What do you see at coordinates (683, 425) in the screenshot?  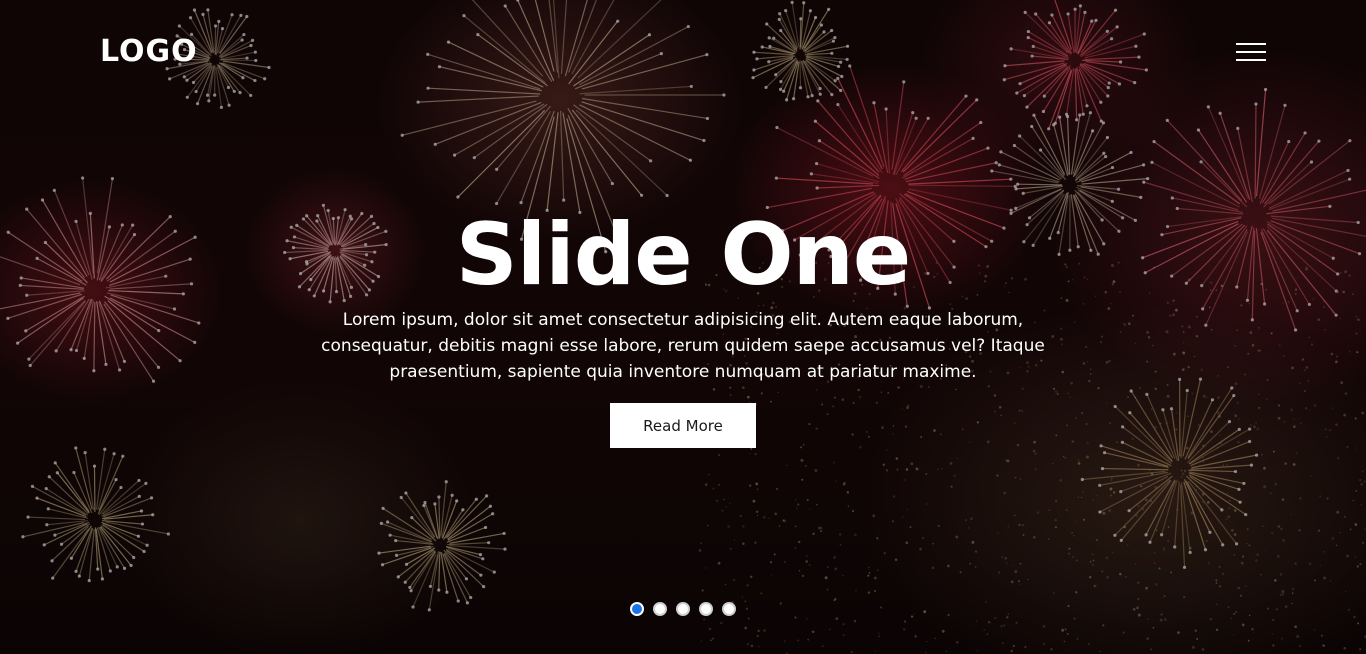 I see `read-more-button: Read More` at bounding box center [683, 425].